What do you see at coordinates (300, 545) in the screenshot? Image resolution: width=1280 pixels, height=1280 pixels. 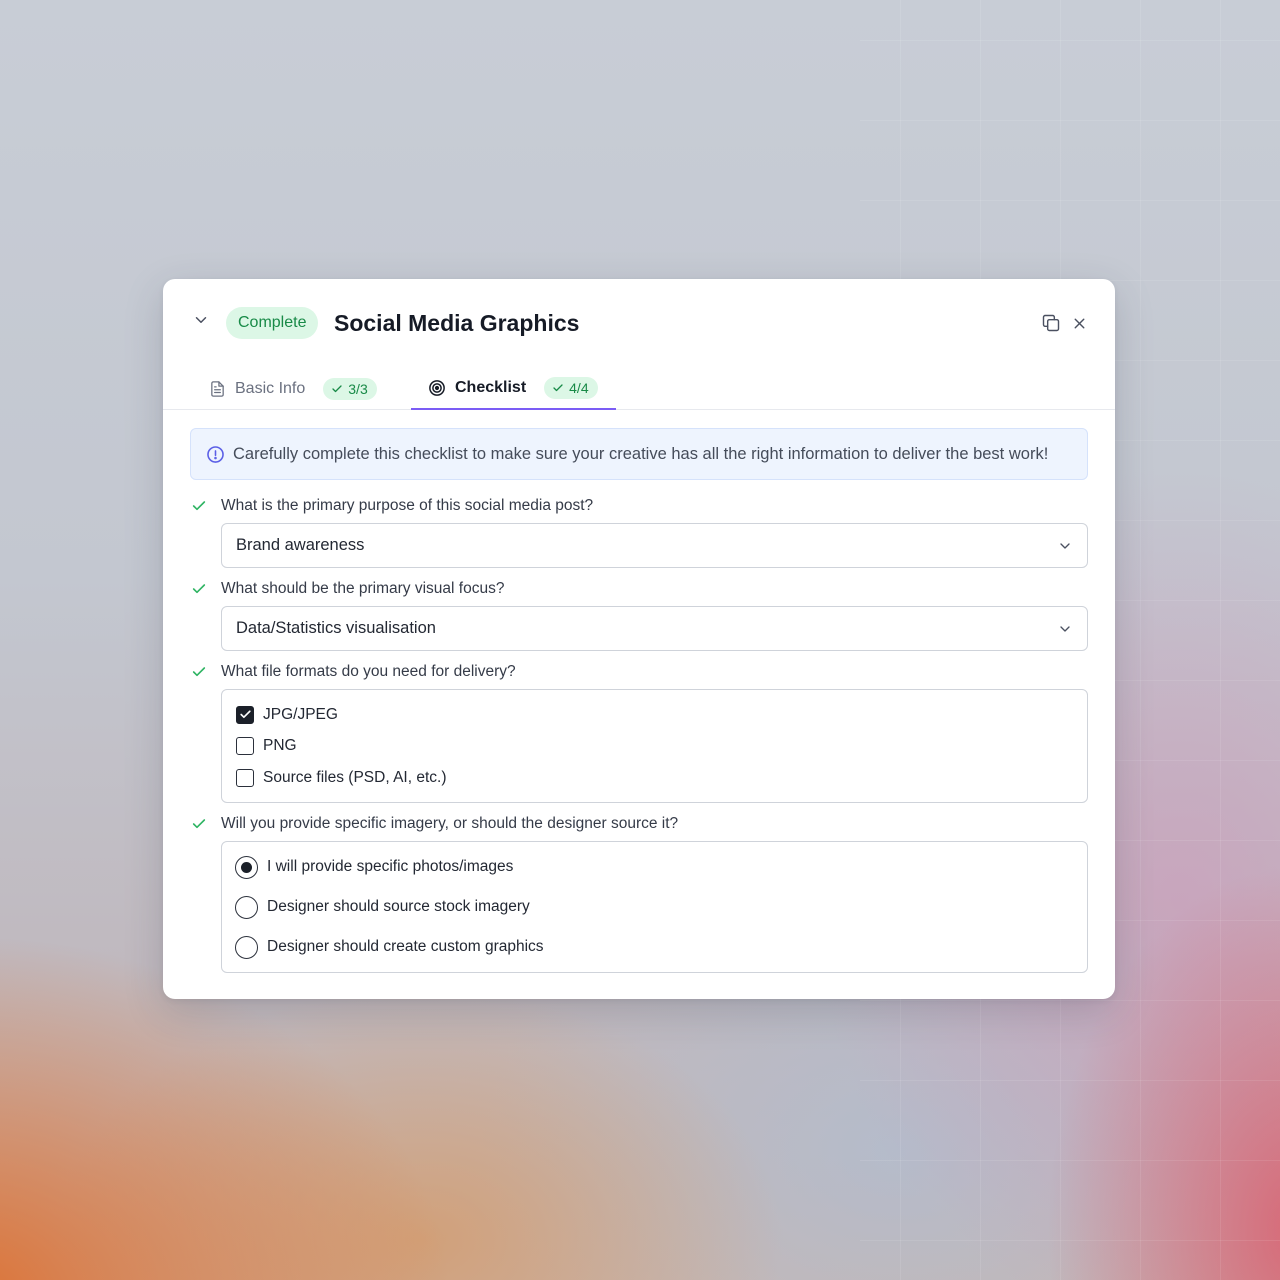 I see `select-value: Brand awareness` at bounding box center [300, 545].